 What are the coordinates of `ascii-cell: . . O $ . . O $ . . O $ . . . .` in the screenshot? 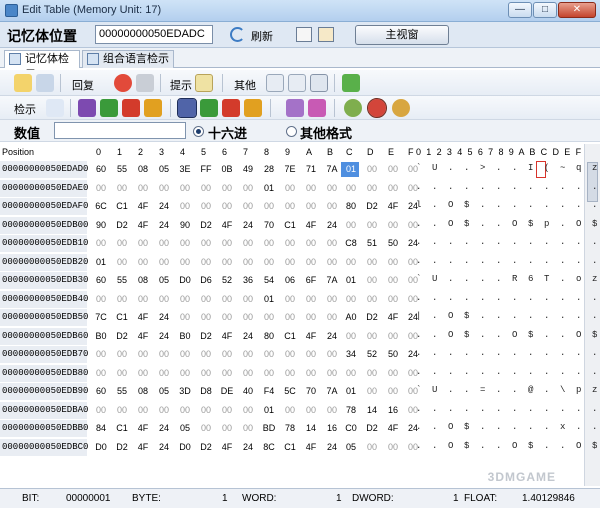 It's located at (508, 335).